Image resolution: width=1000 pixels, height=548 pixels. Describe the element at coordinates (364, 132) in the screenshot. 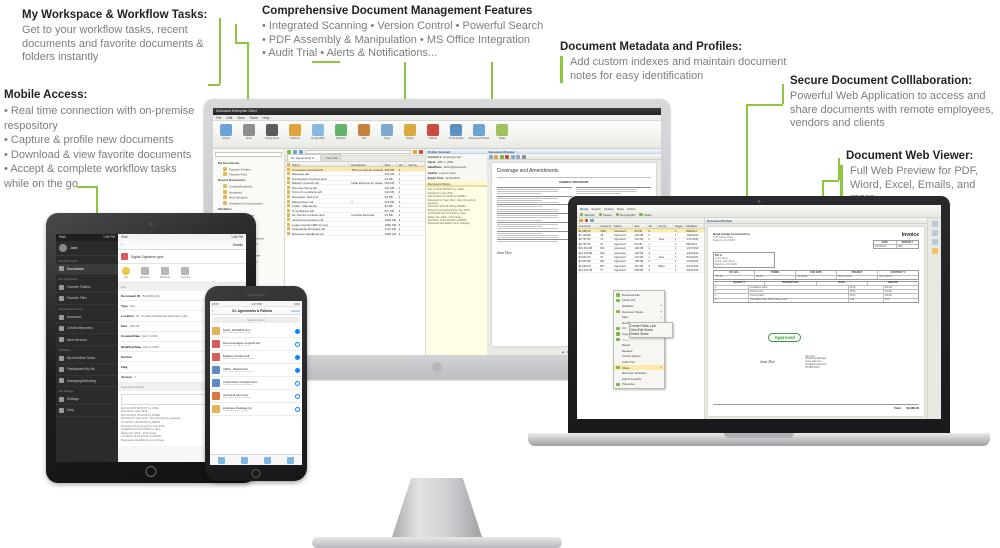

I see `ribbon-button-6: Cut` at that location.